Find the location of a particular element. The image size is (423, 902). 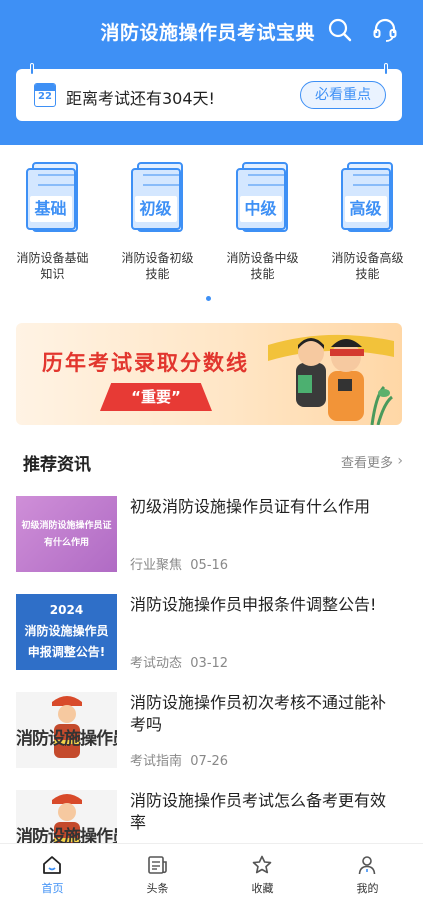

category-basic: 基础 消防设备基础 知识 is located at coordinates (52, 221).